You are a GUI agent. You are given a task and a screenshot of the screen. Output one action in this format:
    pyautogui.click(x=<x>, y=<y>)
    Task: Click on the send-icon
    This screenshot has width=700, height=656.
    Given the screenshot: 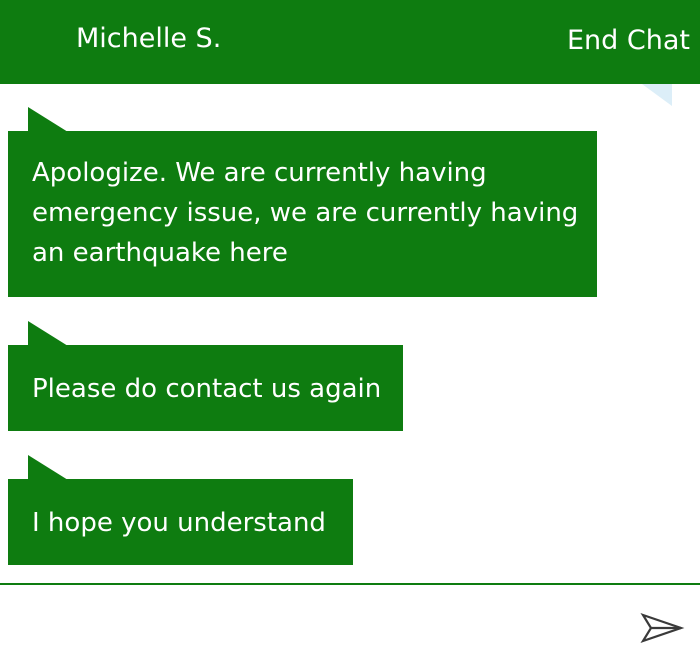 What is the action you would take?
    pyautogui.click(x=662, y=628)
    